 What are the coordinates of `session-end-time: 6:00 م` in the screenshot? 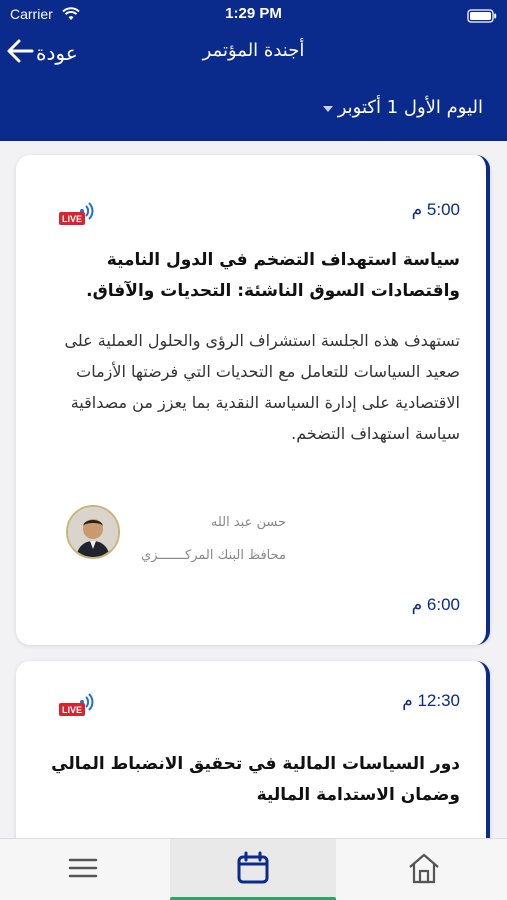 It's located at (435, 604).